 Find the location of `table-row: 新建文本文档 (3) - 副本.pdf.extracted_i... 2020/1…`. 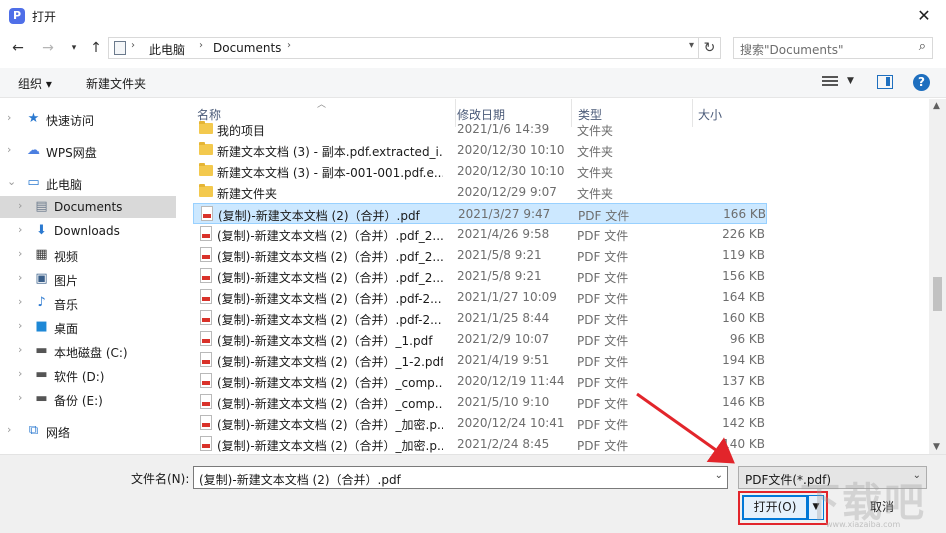

table-row: 新建文本文档 (3) - 副本.pdf.extracted_i... 2020/1… is located at coordinates (480, 150).